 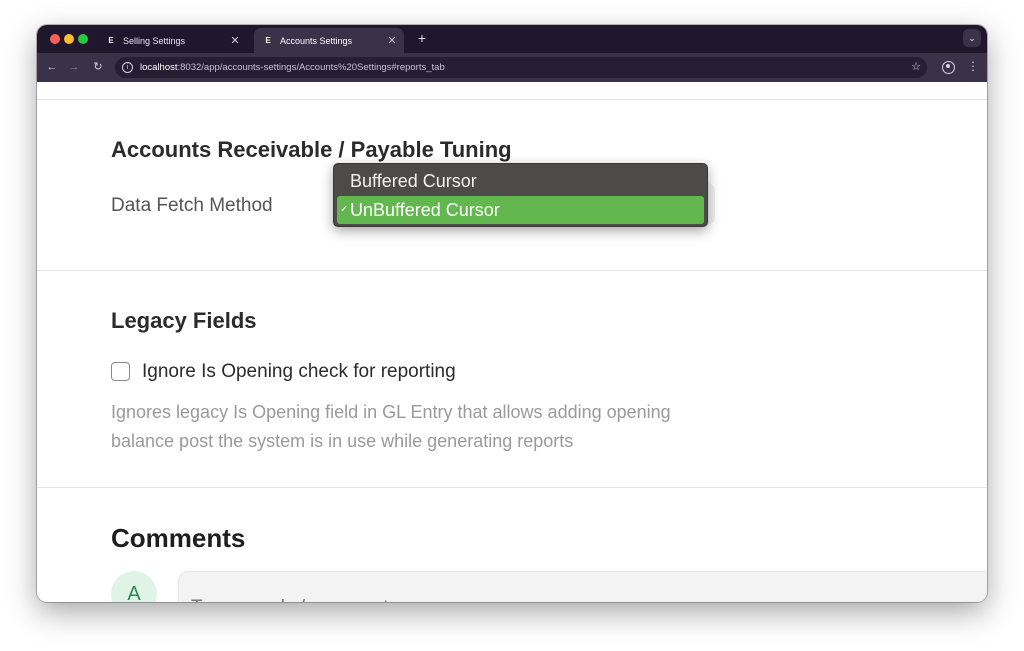 I want to click on section-title-legacy: Legacy Fields, so click(x=184, y=320).